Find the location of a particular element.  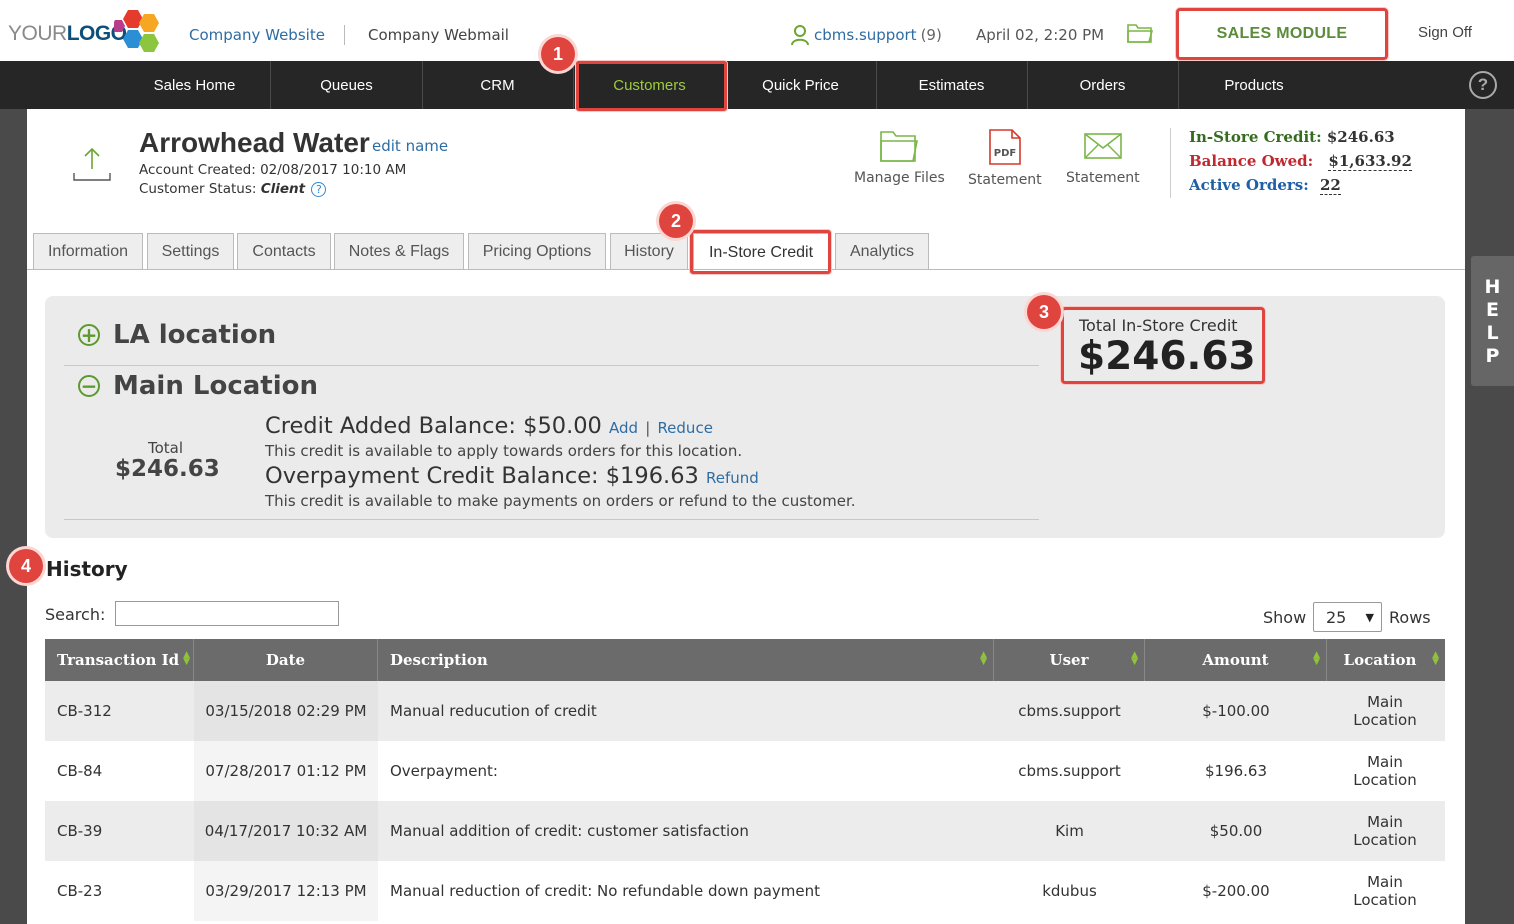

tab-information: Information is located at coordinates (88, 251).